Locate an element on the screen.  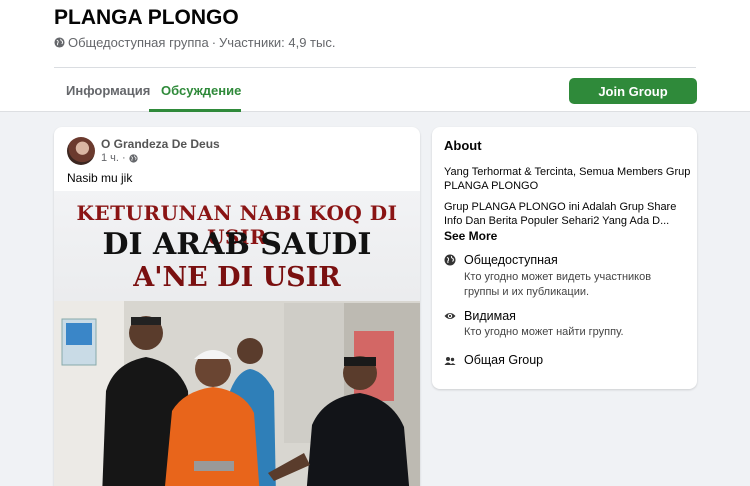
people-icon is located at coordinates (450, 361).